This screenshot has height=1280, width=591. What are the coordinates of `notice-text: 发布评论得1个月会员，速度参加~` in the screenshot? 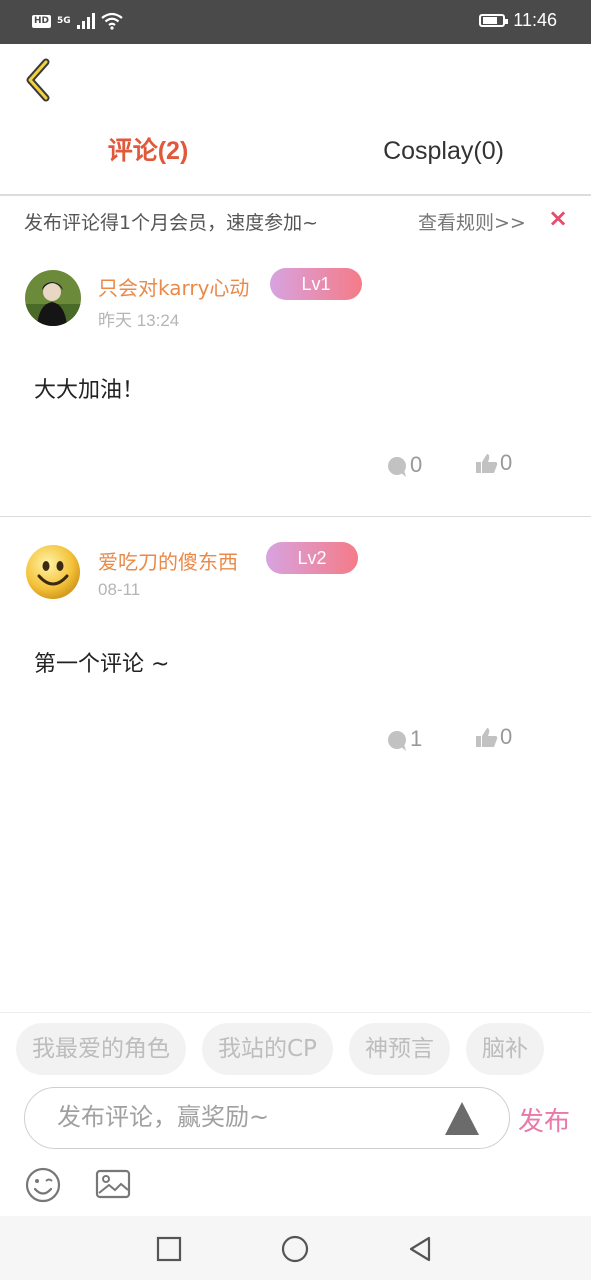 It's located at (171, 223).